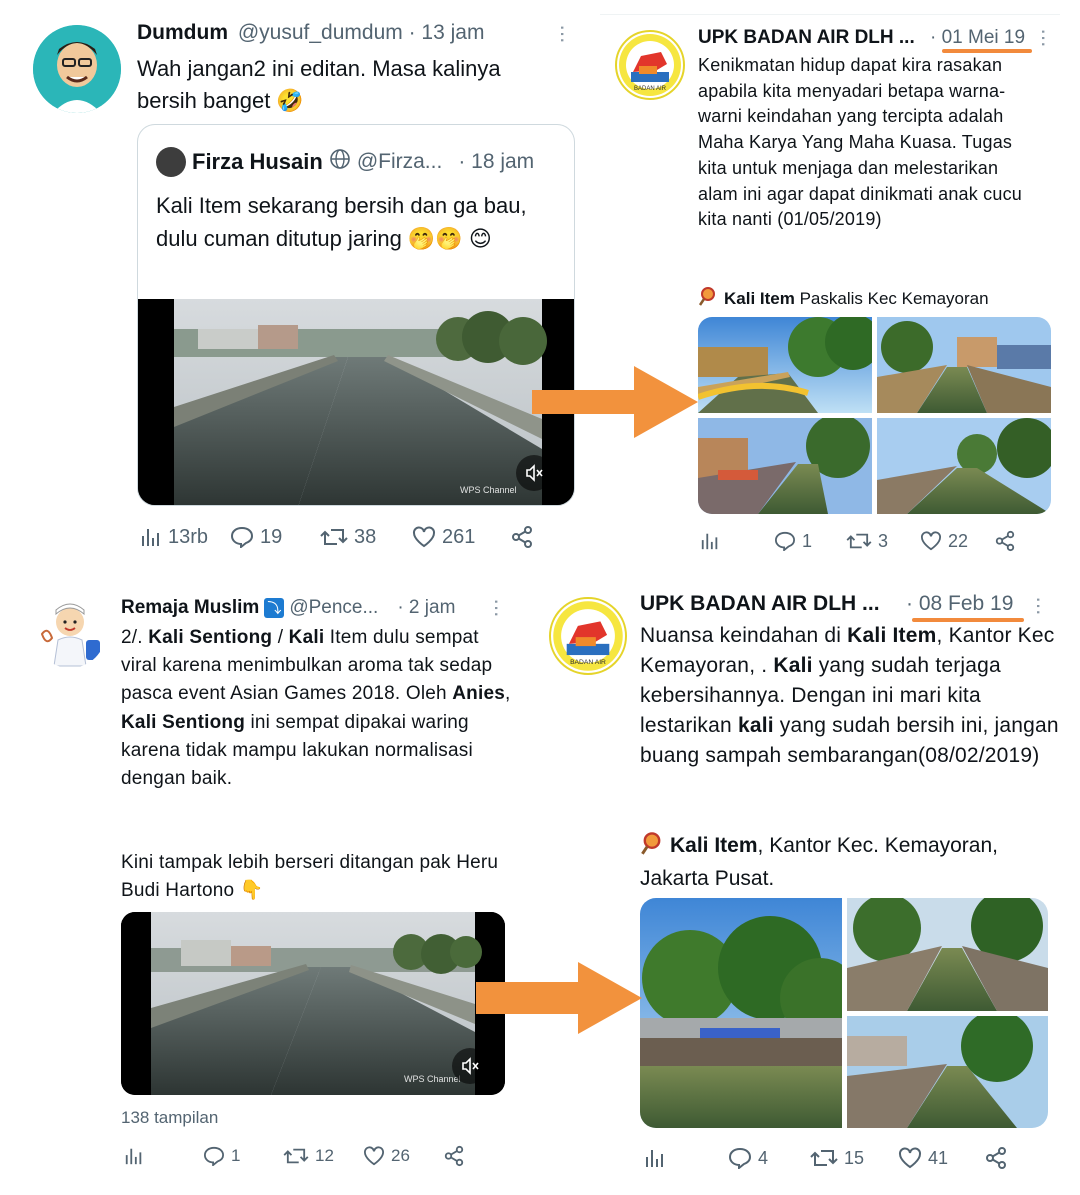 This screenshot has height=1195, width=1080. What do you see at coordinates (135, 637) in the screenshot?
I see `text-segment: 2/.` at bounding box center [135, 637].